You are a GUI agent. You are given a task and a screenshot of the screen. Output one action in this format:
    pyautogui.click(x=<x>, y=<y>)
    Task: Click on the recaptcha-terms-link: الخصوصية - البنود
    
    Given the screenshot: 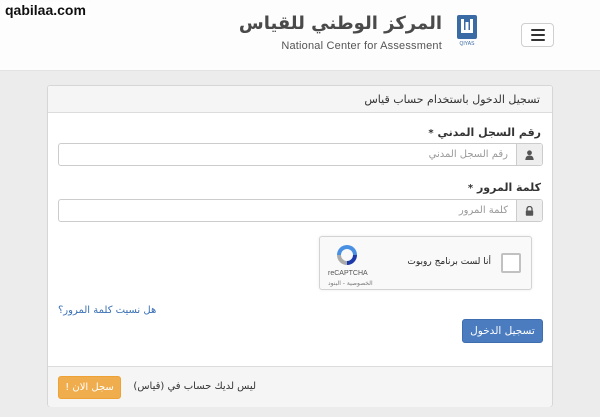 What is the action you would take?
    pyautogui.click(x=350, y=283)
    